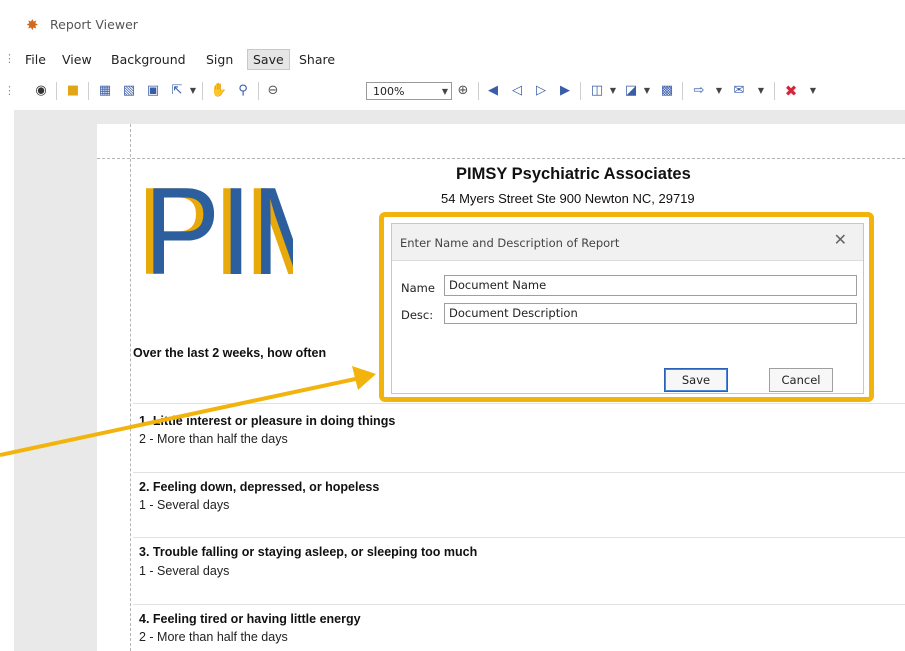 Image resolution: width=905 pixels, height=651 pixels. Describe the element at coordinates (230, 353) in the screenshot. I see `question-intro: Over the last 2 weeks, how often` at that location.